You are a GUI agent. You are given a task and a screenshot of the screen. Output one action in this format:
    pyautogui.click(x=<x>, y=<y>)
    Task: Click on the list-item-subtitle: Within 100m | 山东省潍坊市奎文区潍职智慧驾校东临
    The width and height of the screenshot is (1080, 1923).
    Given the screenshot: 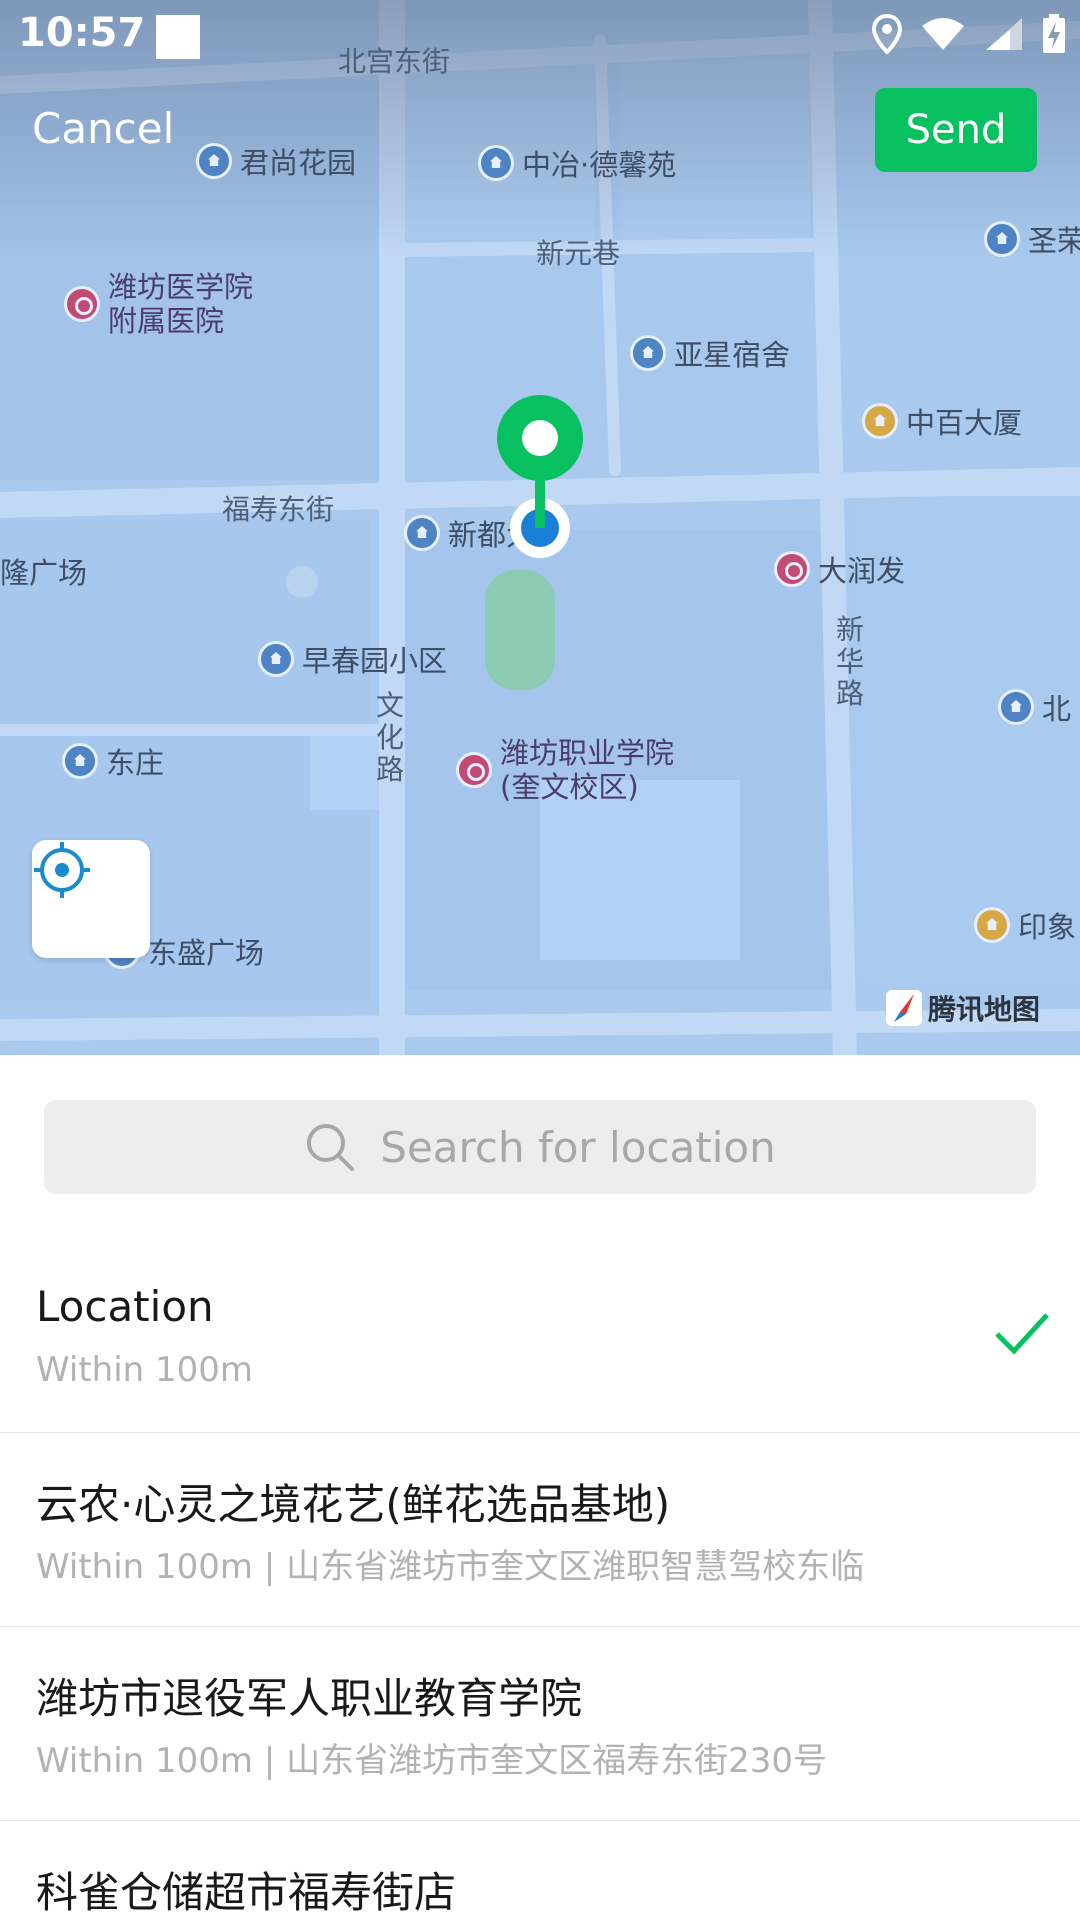 What is the action you would take?
    pyautogui.click(x=450, y=1567)
    